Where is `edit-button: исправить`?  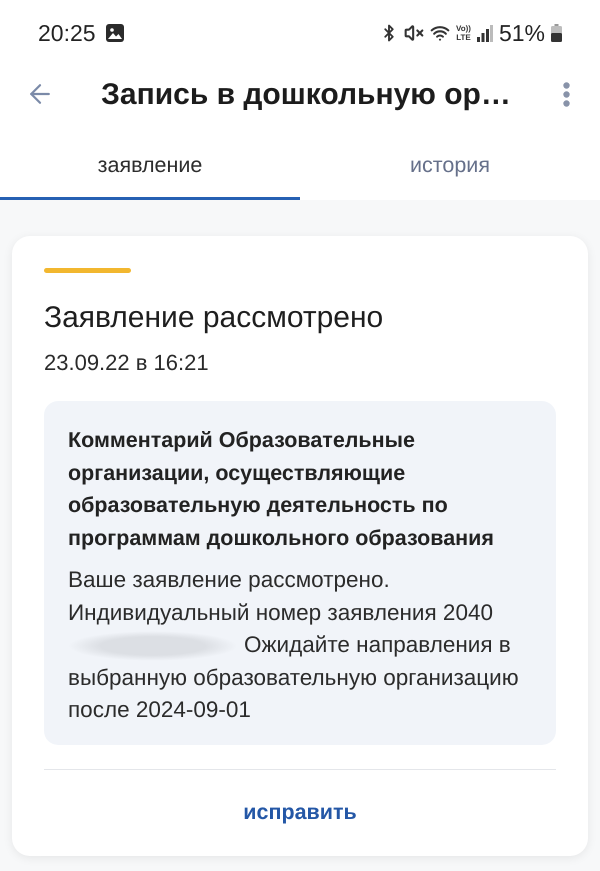 edit-button: исправить is located at coordinates (300, 813).